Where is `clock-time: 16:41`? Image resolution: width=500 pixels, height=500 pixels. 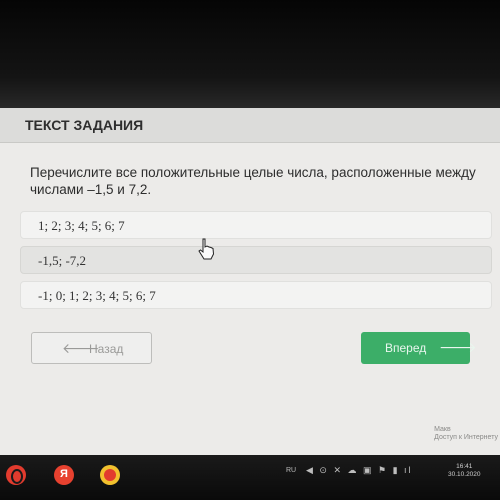 clock-time: 16:41 is located at coordinates (464, 466).